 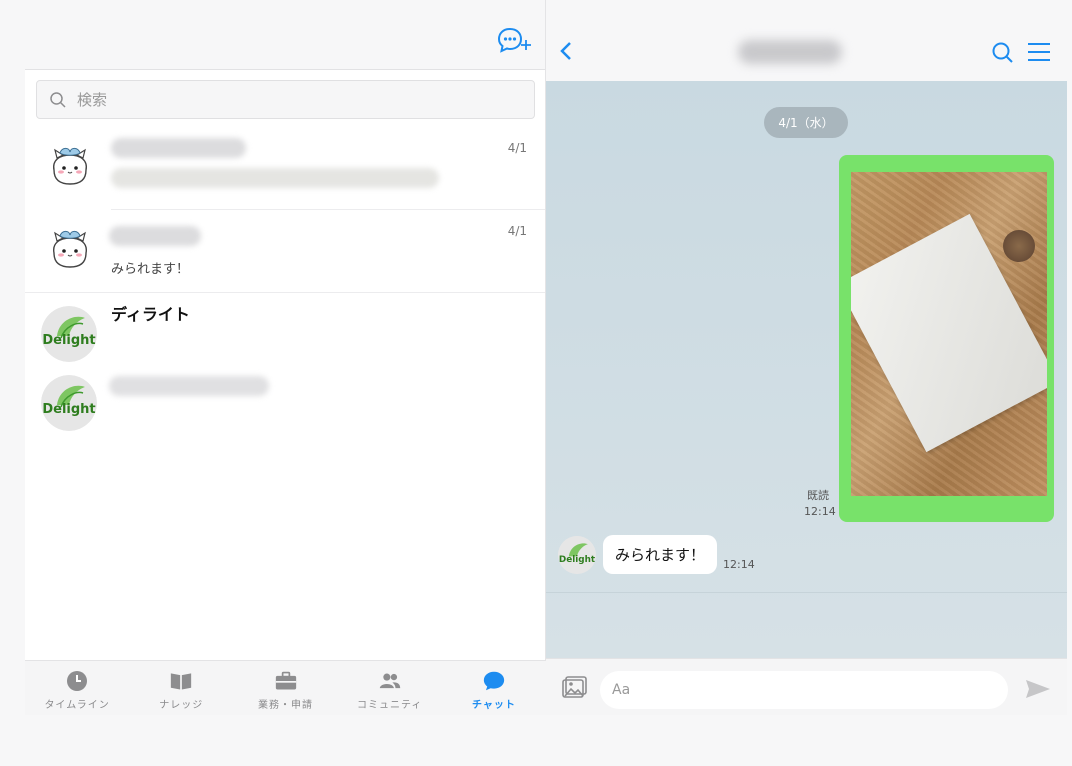 I want to click on clock-icon, so click(x=77, y=681).